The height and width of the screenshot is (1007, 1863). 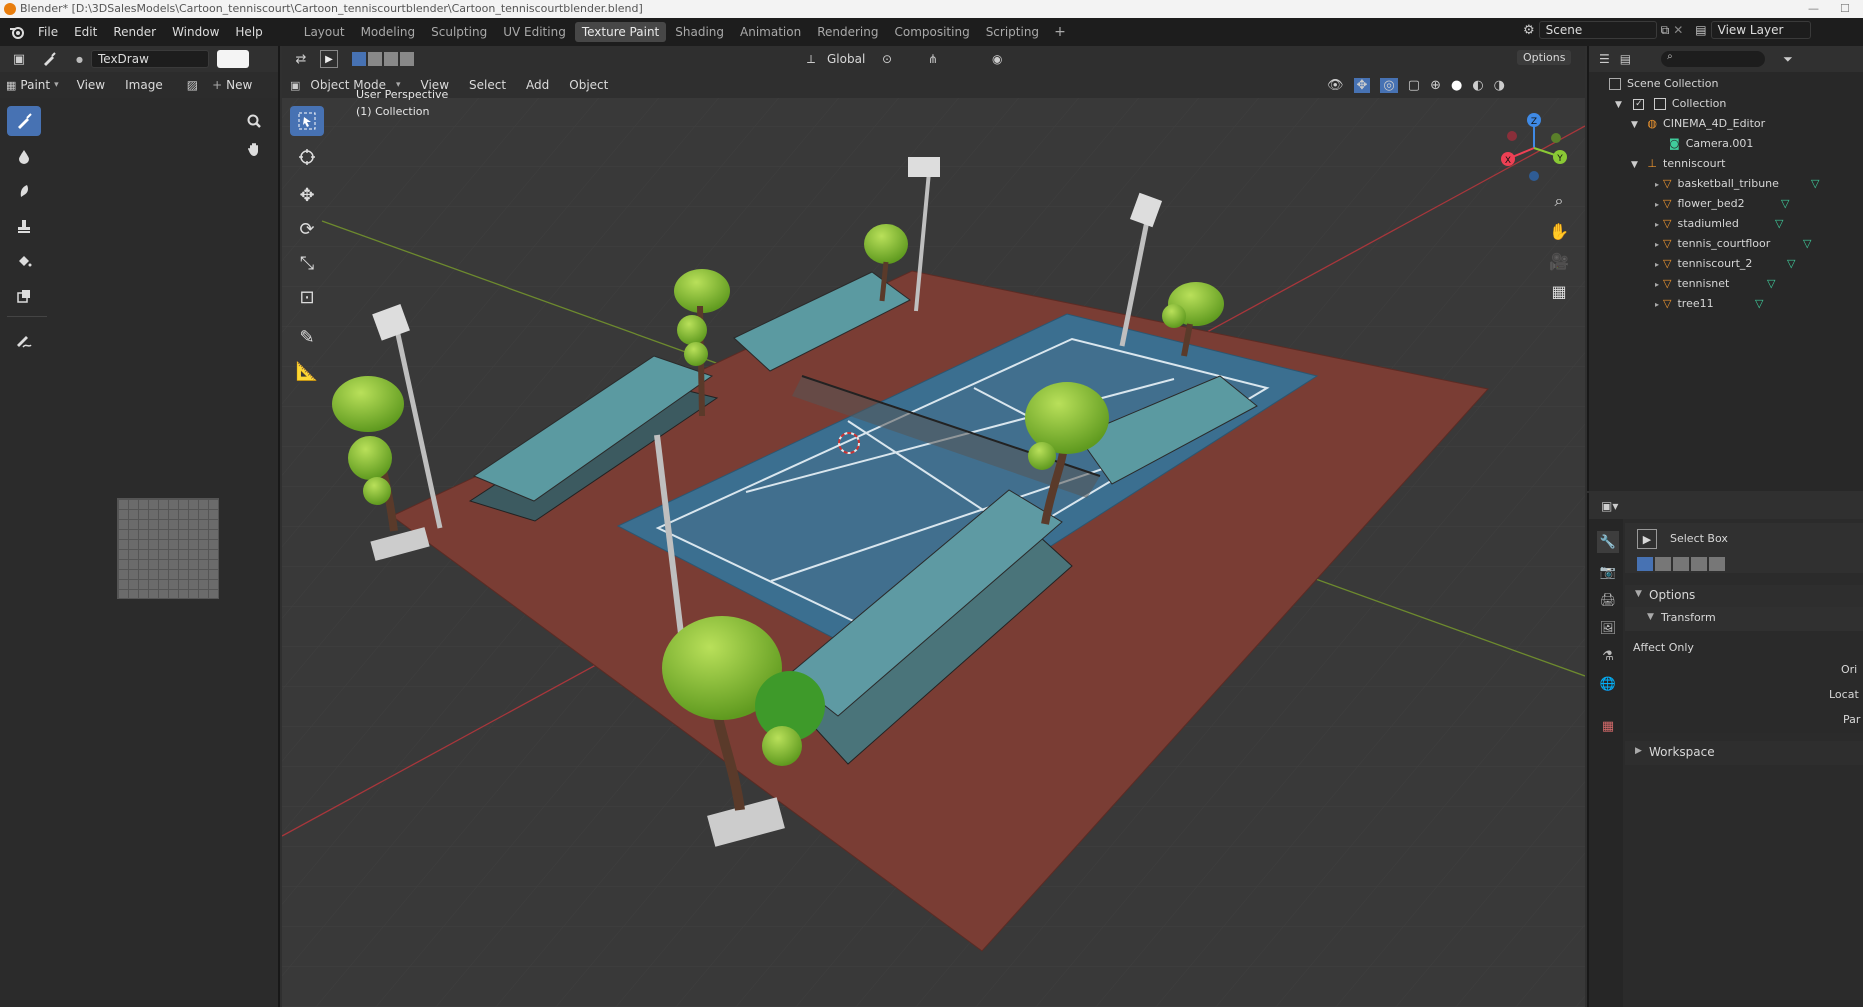 What do you see at coordinates (487, 85) in the screenshot?
I see `menu-select: Select` at bounding box center [487, 85].